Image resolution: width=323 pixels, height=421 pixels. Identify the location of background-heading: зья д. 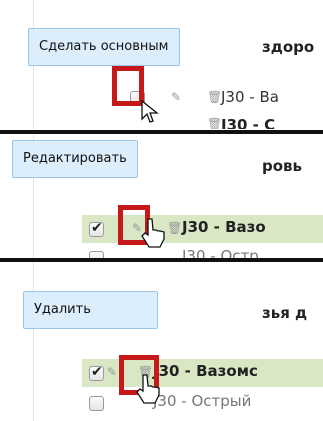
(285, 313).